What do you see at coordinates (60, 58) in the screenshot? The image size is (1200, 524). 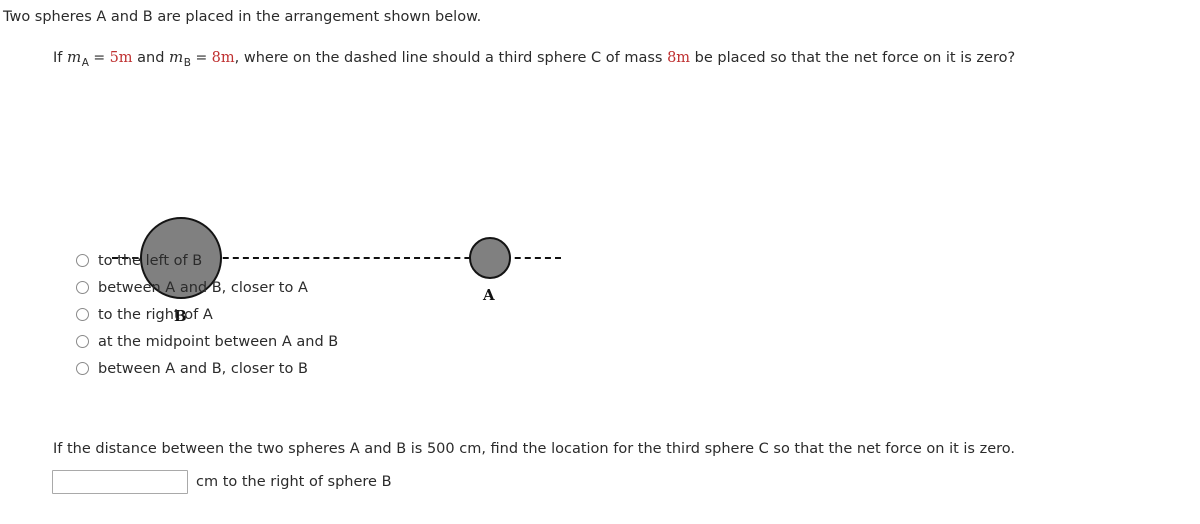 I see `question-prefix: If` at bounding box center [60, 58].